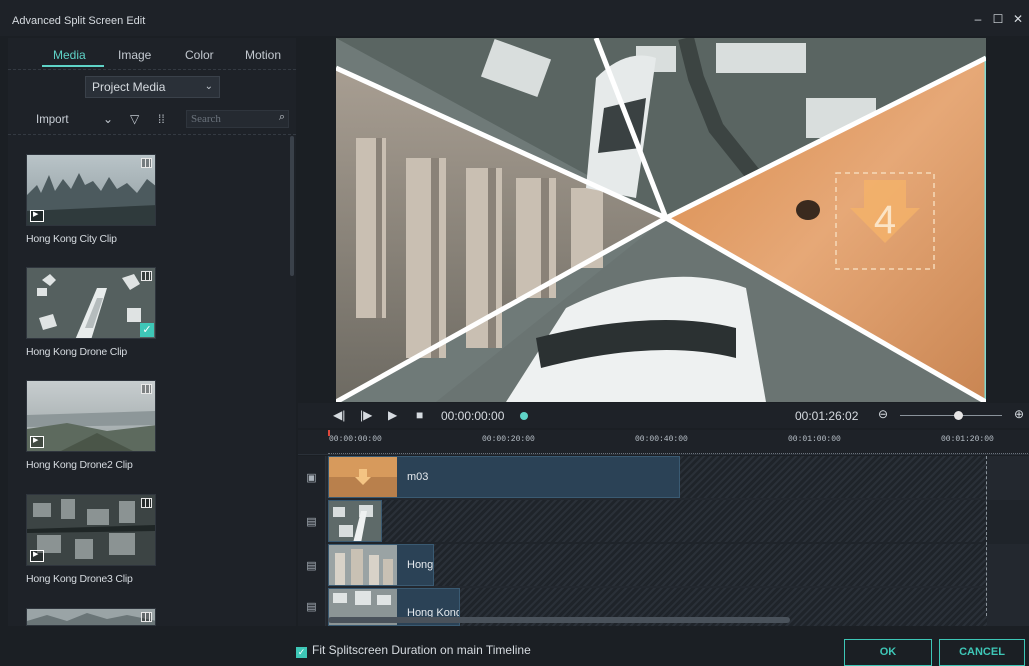 The height and width of the screenshot is (666, 1029). I want to click on maximize-button: ☐, so click(998, 19).